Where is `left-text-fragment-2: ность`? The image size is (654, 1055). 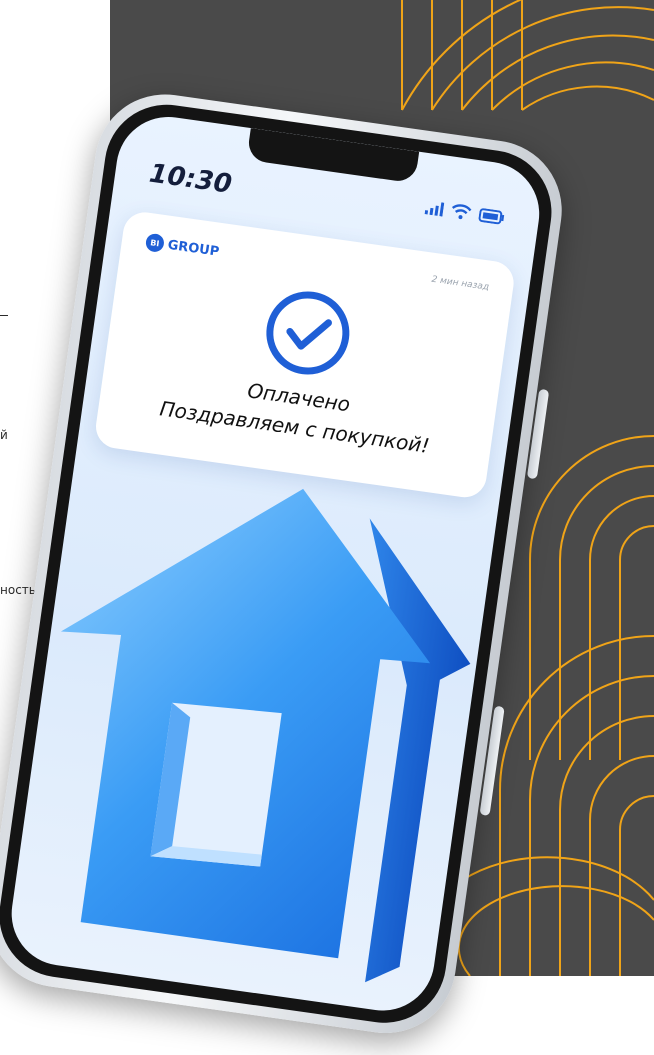 left-text-fragment-2: ность is located at coordinates (18, 590).